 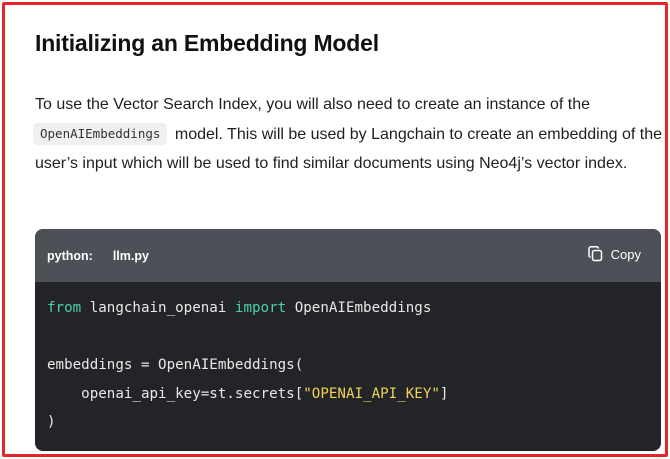 I want to click on copy-button: Copy, so click(x=614, y=254).